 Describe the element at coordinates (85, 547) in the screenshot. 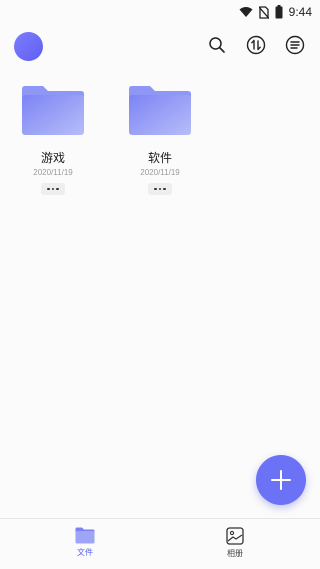

I see `nav-item-files: 文件` at that location.